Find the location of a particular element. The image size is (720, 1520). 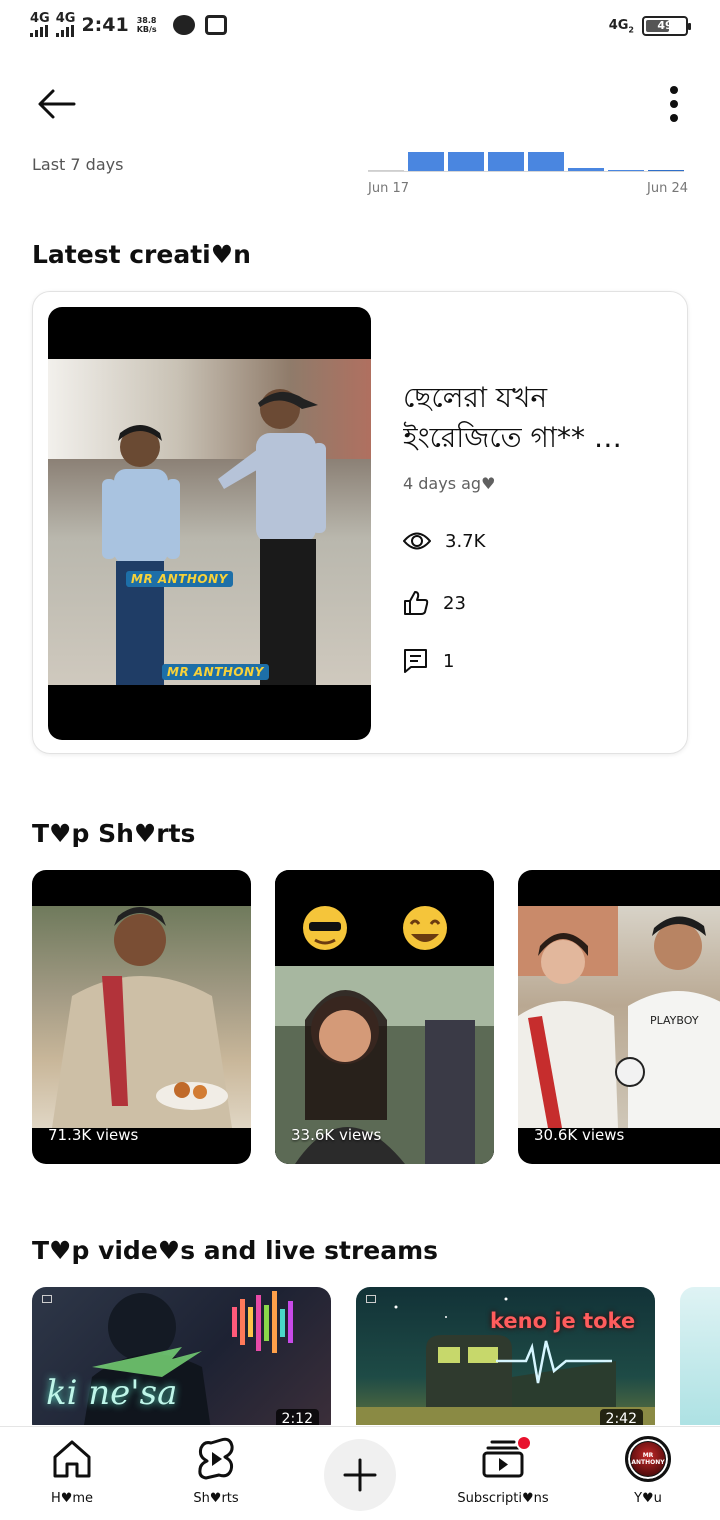

short-views: 71.3K views is located at coordinates (93, 1135).